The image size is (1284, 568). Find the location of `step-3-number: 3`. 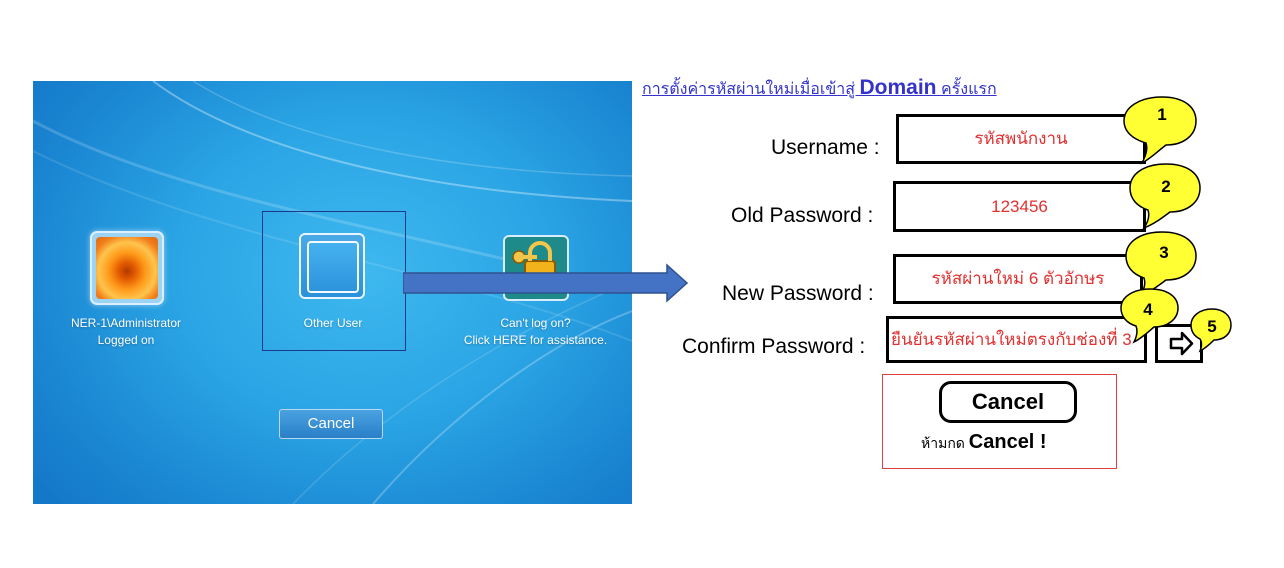

step-3-number: 3 is located at coordinates (1163, 252).